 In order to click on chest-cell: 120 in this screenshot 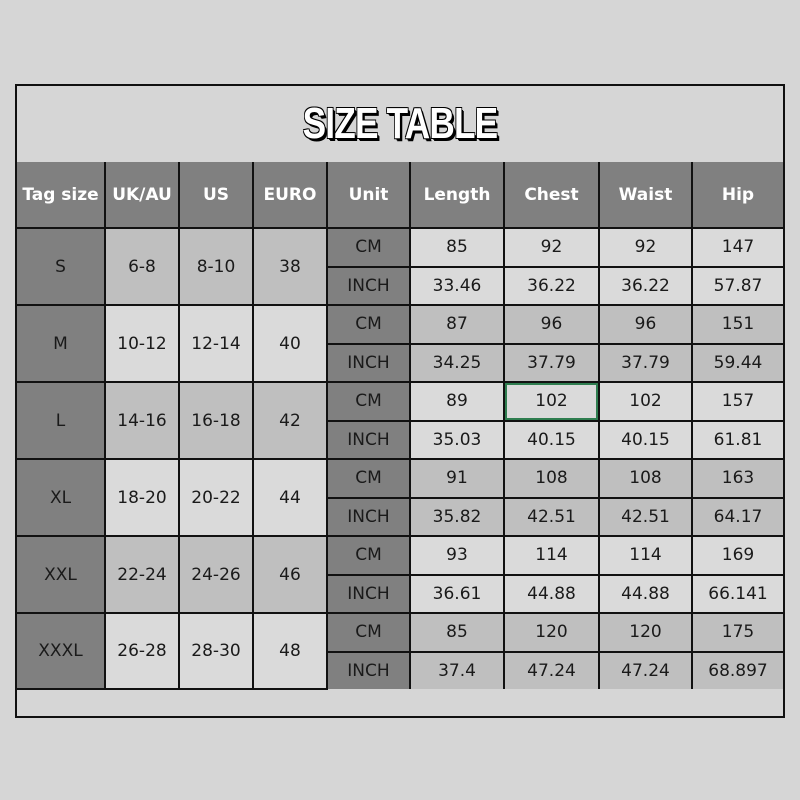, I will do `click(551, 632)`.